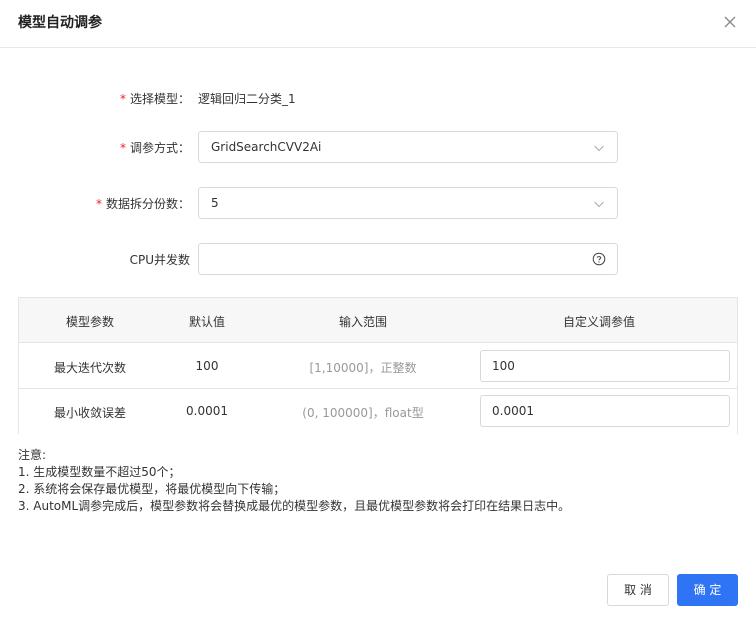 Image resolution: width=756 pixels, height=622 pixels. I want to click on dialog-header: 模型自动调参, so click(378, 24).